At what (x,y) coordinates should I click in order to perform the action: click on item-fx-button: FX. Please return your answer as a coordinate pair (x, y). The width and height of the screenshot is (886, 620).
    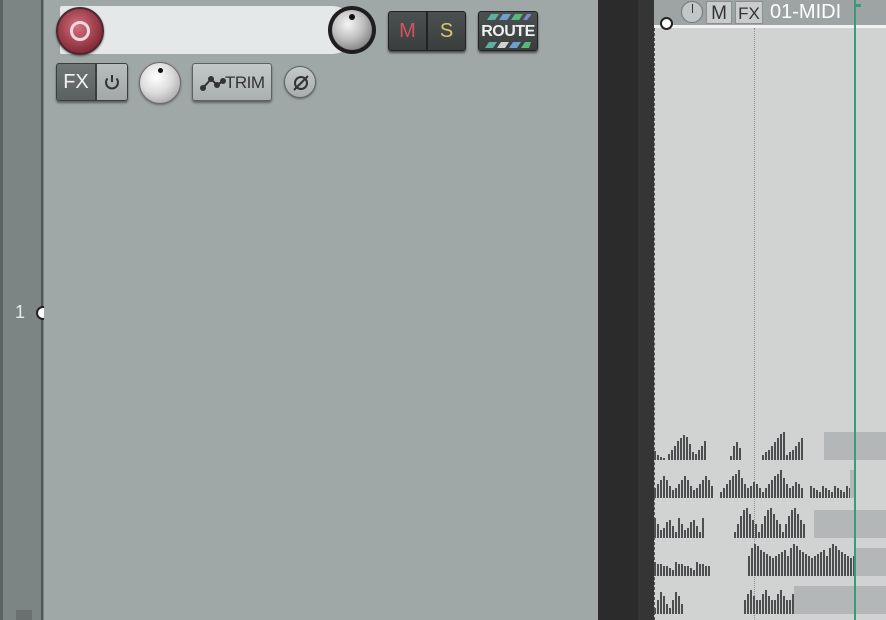
    Looking at the image, I should click on (749, 12).